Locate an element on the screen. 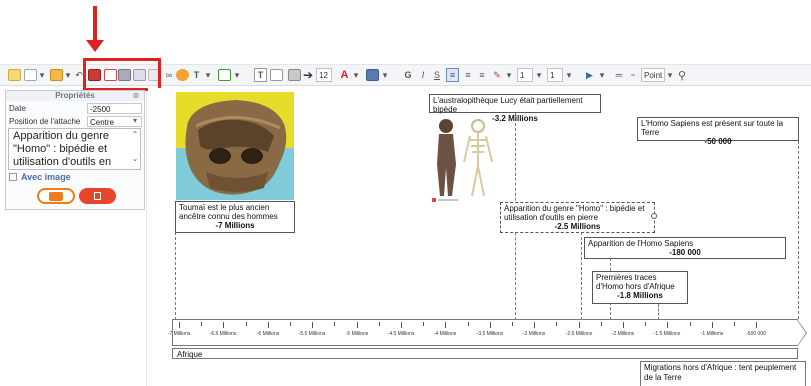  axis-tick-label: -4.5 Millions is located at coordinates (401, 334).